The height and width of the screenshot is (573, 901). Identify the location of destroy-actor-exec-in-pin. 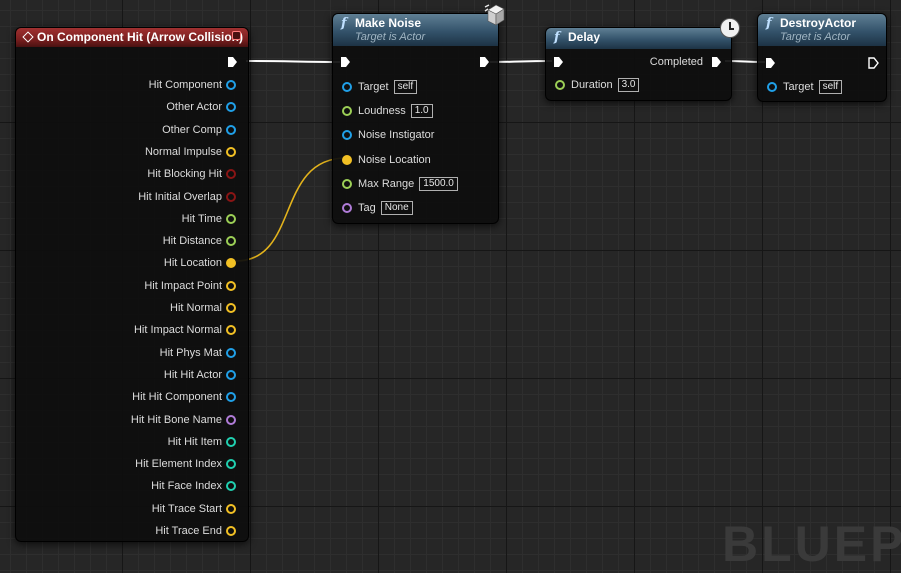
(770, 63).